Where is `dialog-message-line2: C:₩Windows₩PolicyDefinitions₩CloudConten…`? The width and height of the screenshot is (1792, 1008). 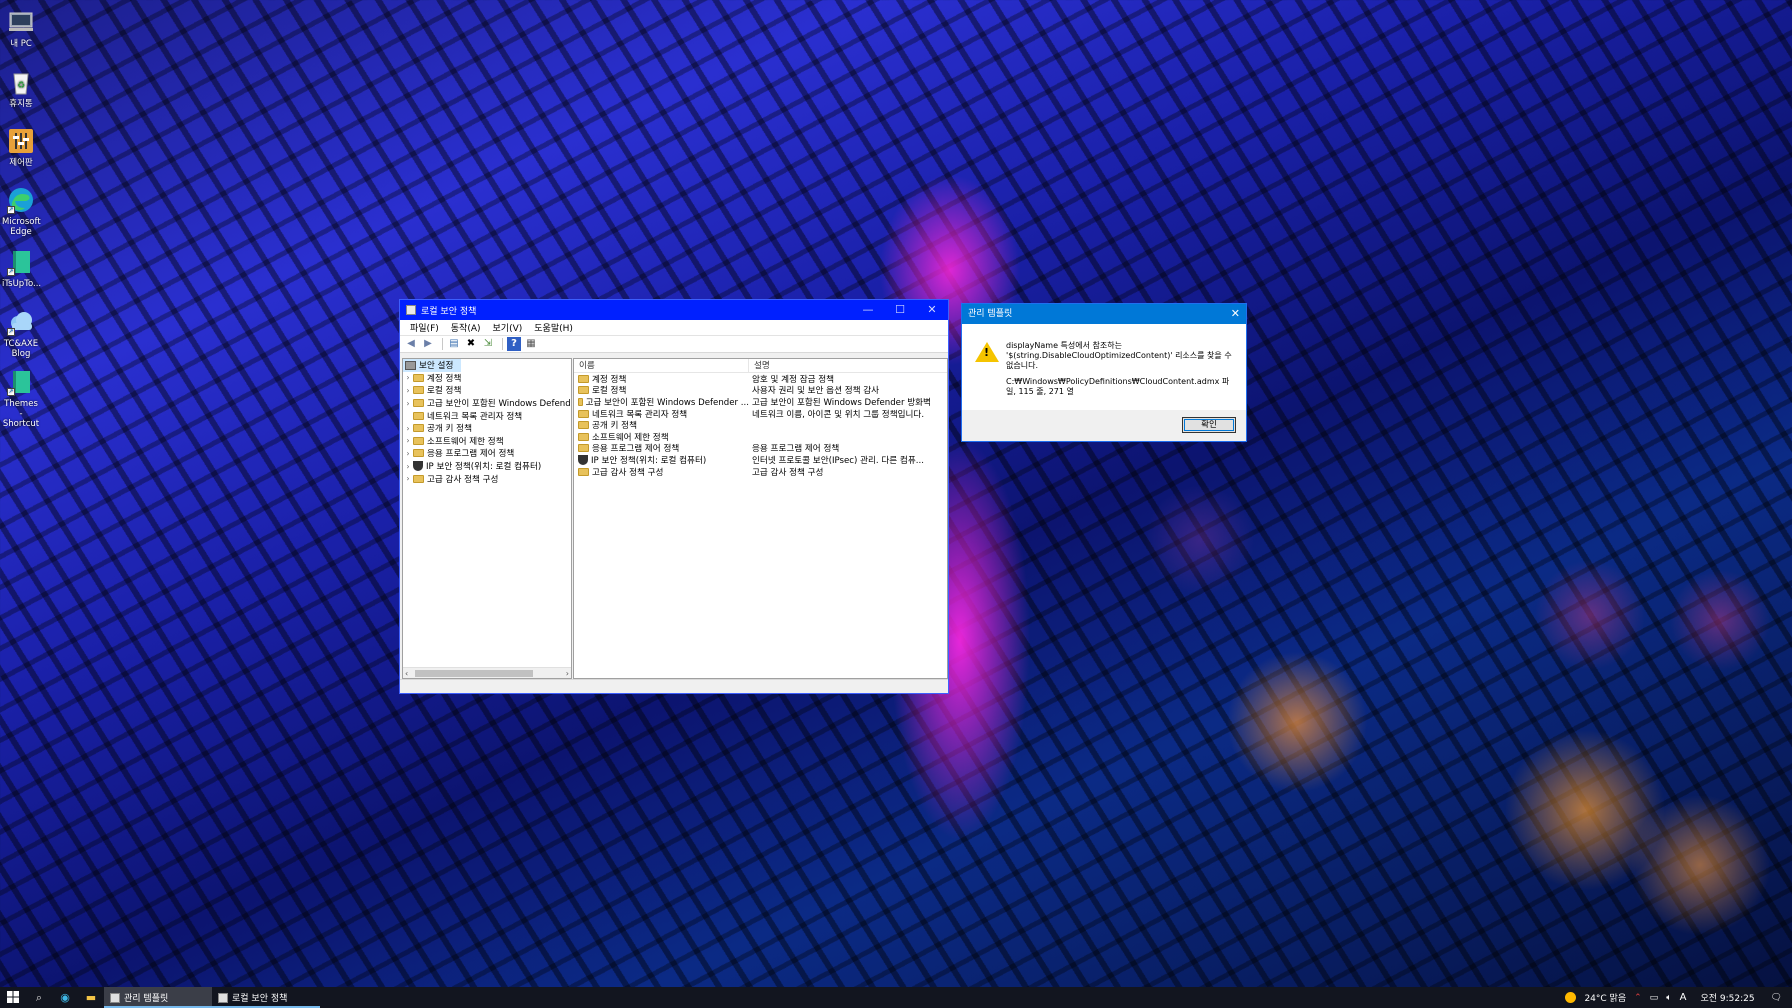 dialog-message-line2: C:₩Windows₩PolicyDefinitions₩CloudConten… is located at coordinates (1118, 386).